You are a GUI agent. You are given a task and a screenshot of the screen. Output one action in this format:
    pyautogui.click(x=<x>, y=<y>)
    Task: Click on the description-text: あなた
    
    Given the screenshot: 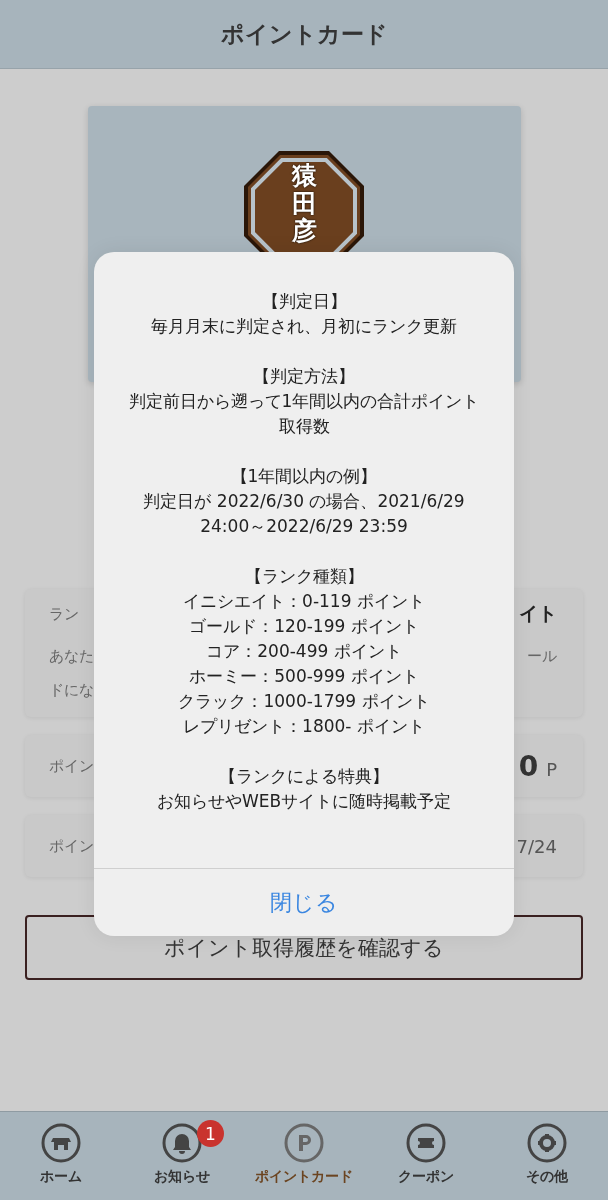 What is the action you would take?
    pyautogui.click(x=71, y=656)
    